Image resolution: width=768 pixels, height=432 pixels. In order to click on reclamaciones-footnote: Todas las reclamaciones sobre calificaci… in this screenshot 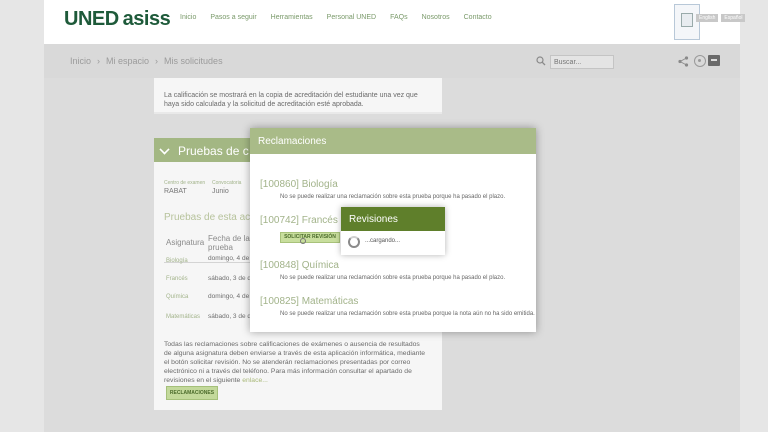, I will do `click(295, 362)`.